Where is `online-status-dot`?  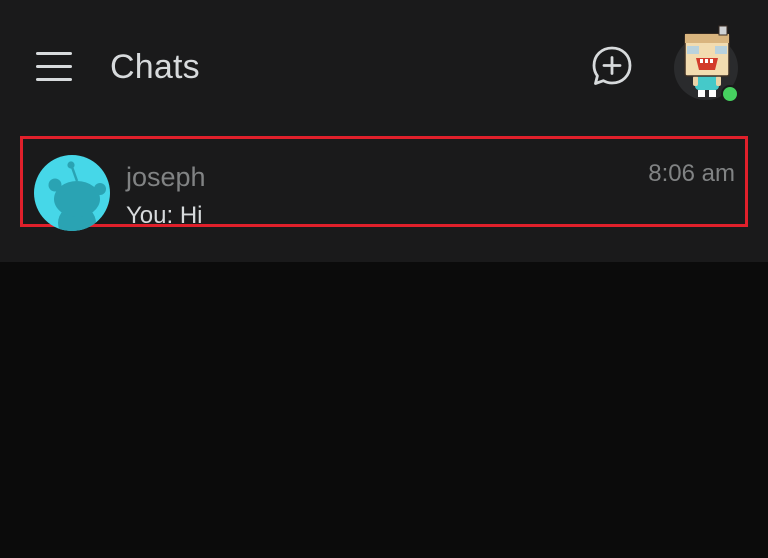 online-status-dot is located at coordinates (730, 94).